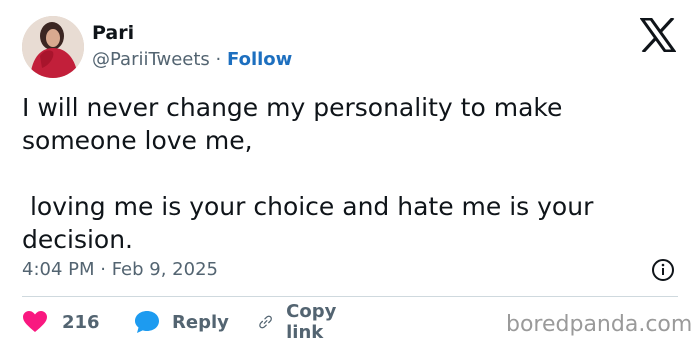  Describe the element at coordinates (599, 324) in the screenshot. I see `watermark: boredpanda.com` at that location.